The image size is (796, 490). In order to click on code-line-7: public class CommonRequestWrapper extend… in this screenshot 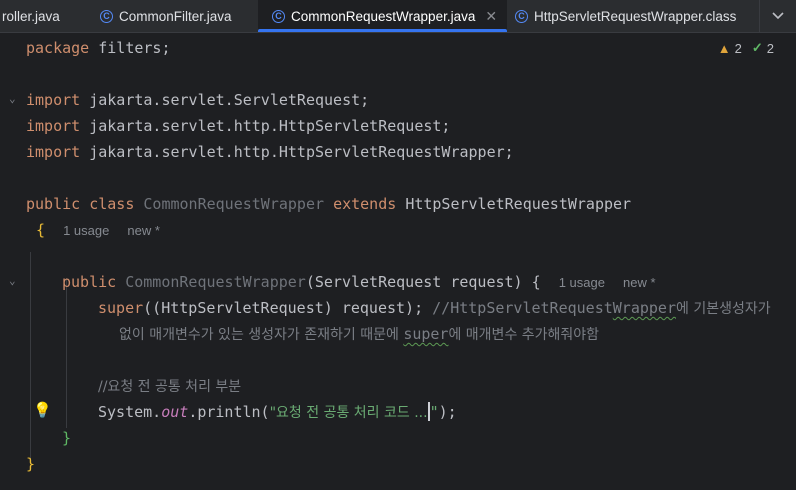, I will do `click(329, 204)`.